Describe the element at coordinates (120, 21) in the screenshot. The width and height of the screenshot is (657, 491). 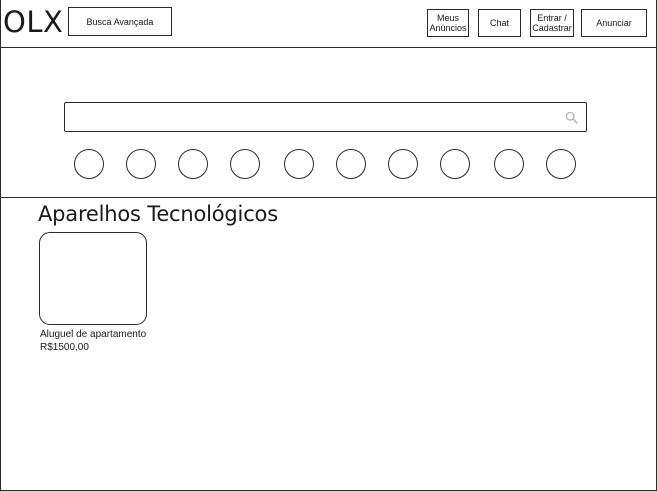
I see `advanced-search-button: Busca Avançada` at that location.